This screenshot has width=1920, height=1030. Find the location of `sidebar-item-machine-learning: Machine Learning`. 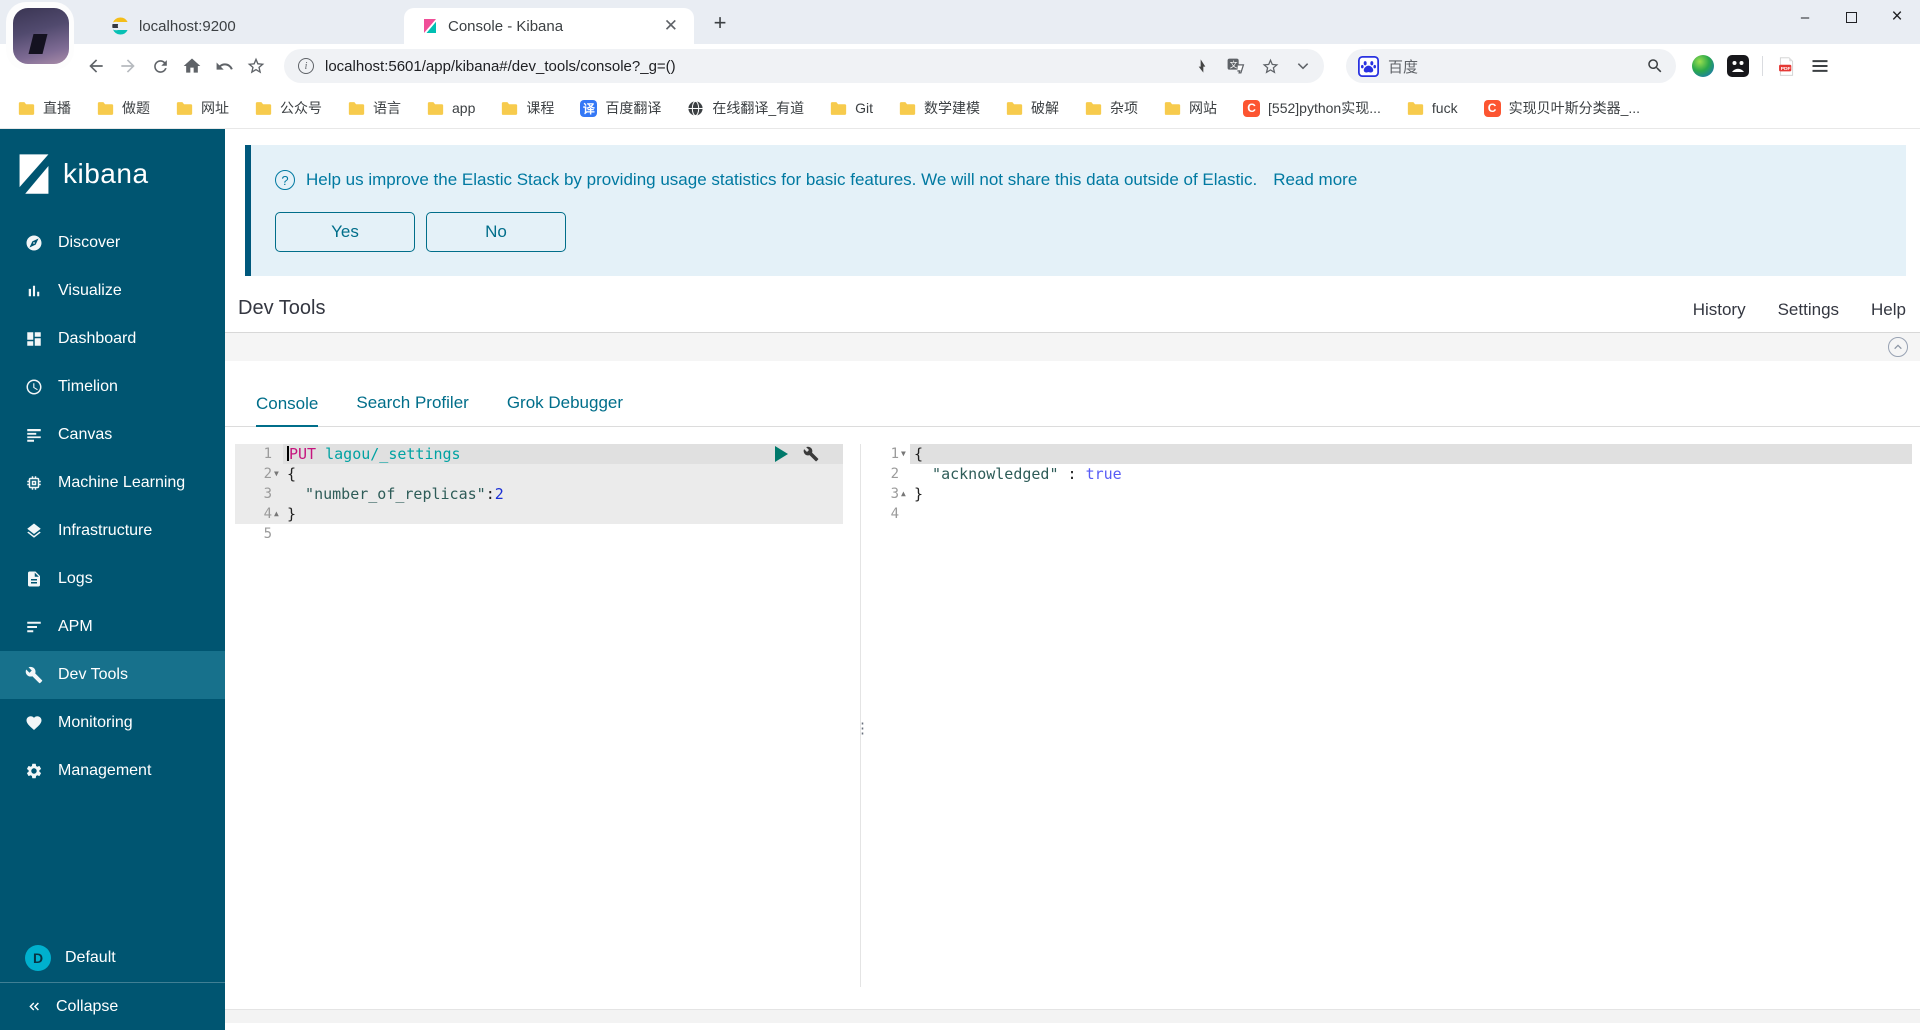

sidebar-item-machine-learning: Machine Learning is located at coordinates (112, 483).